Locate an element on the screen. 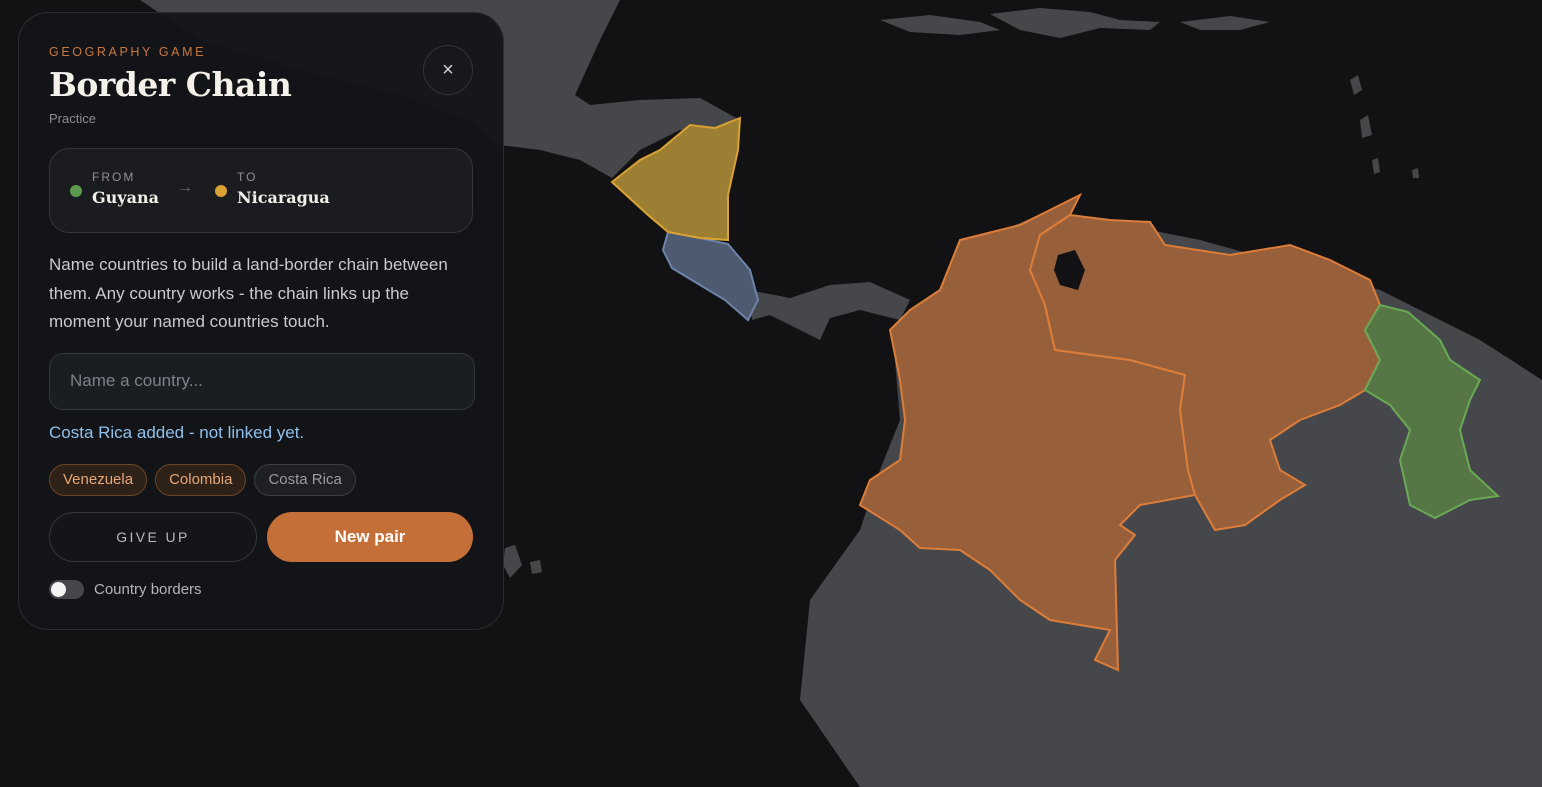  country-input is located at coordinates (262, 381).